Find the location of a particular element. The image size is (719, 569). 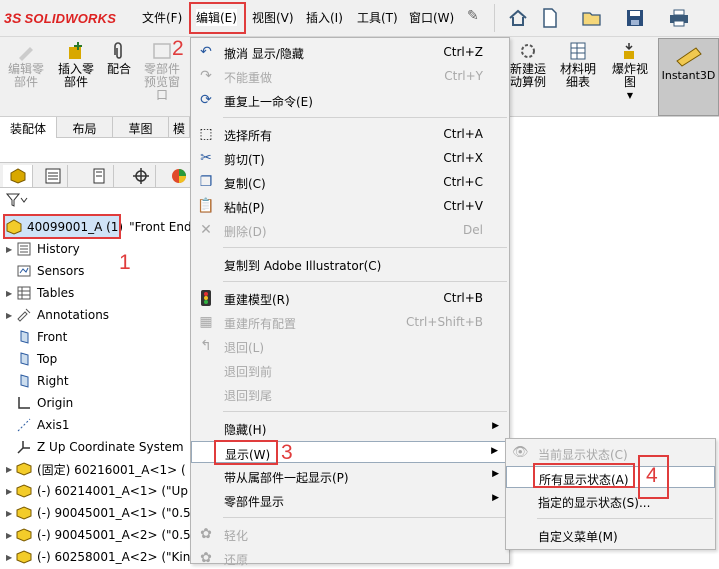

submenu-item-customize: 自定义菜单(M) is located at coordinates (610, 535).